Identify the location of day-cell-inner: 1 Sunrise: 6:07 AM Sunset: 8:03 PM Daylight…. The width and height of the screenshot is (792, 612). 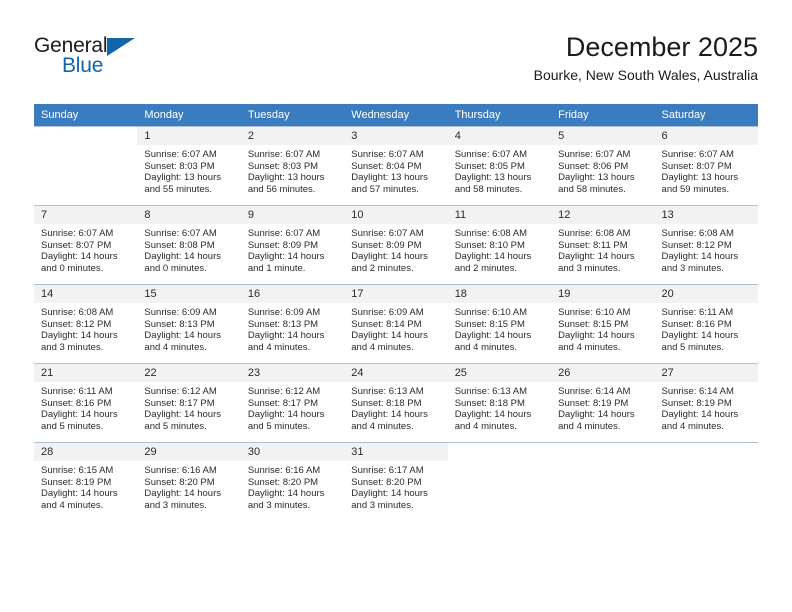
(189, 166).